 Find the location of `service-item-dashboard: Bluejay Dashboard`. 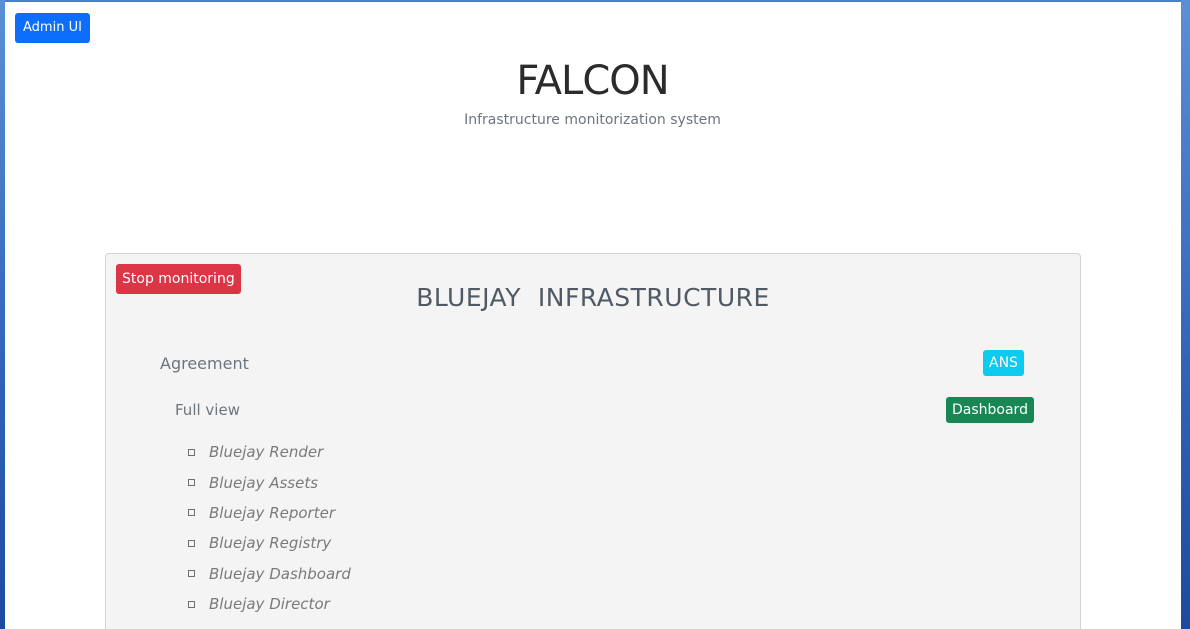

service-item-dashboard: Bluejay Dashboard is located at coordinates (269, 574).